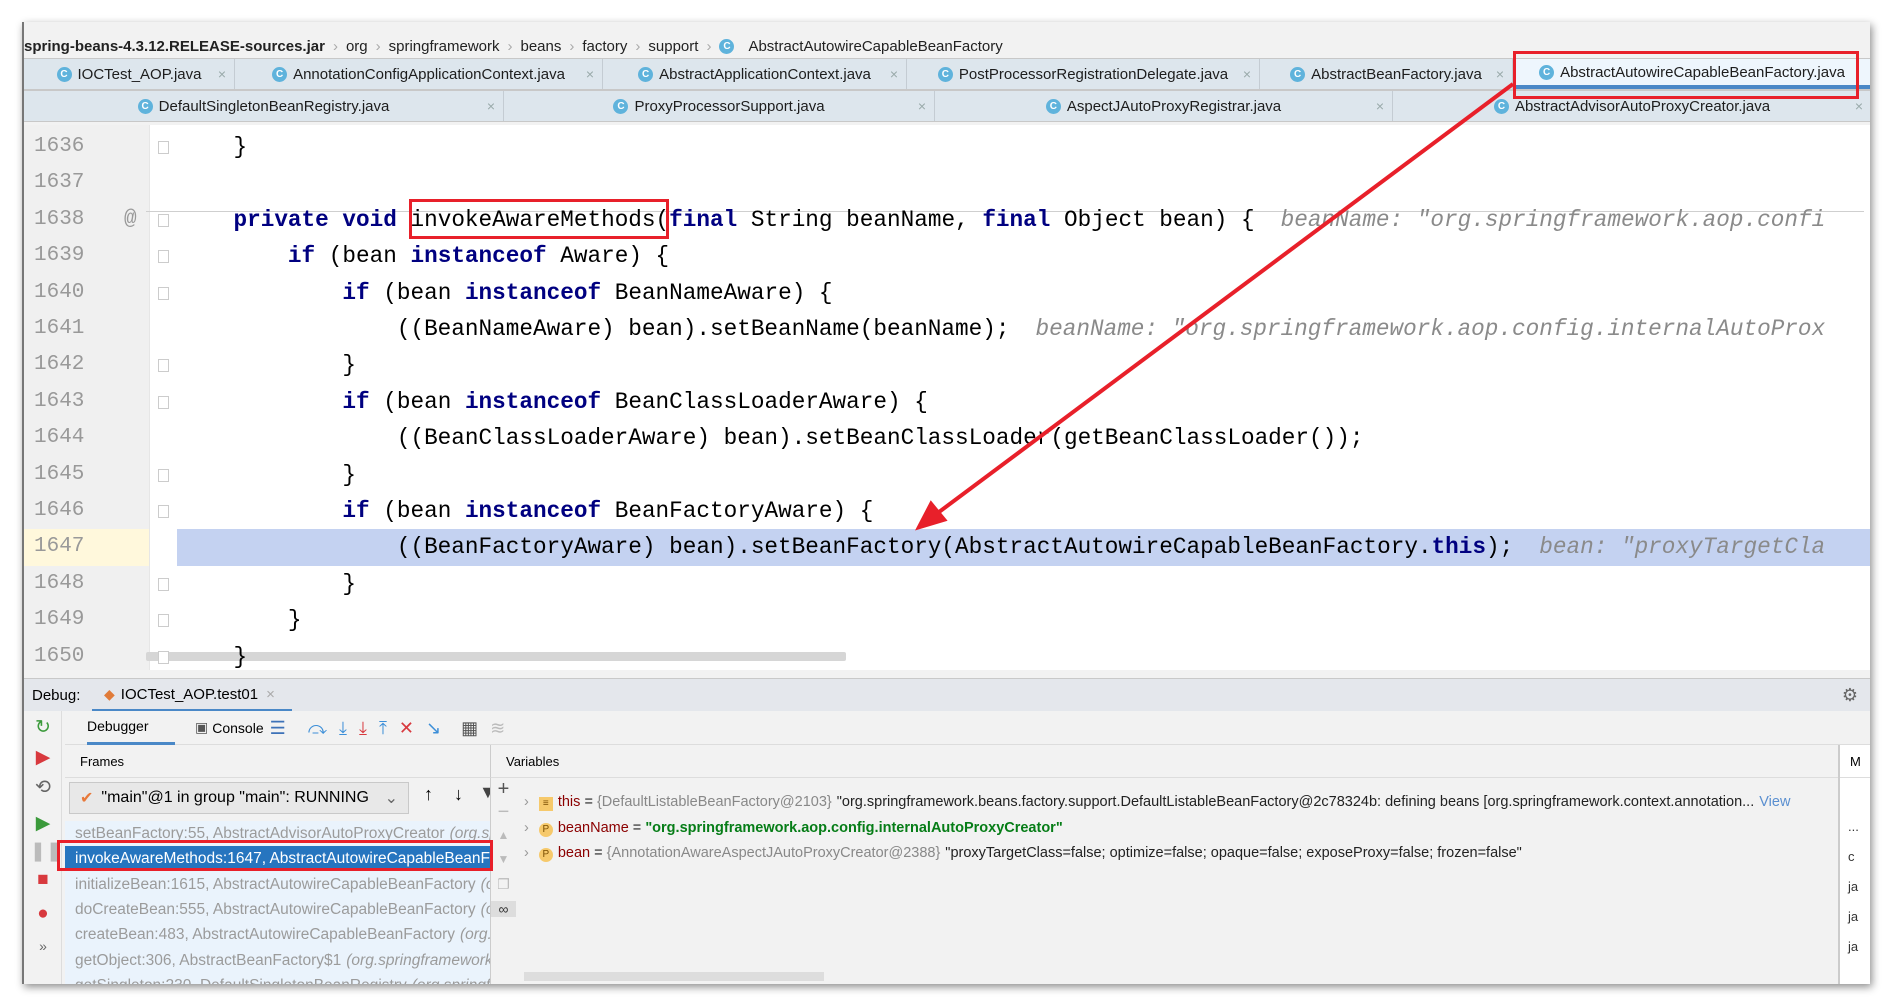 This screenshot has height=1002, width=1887. Describe the element at coordinates (1215, 306) in the screenshot. I see `annotation-arrow` at that location.